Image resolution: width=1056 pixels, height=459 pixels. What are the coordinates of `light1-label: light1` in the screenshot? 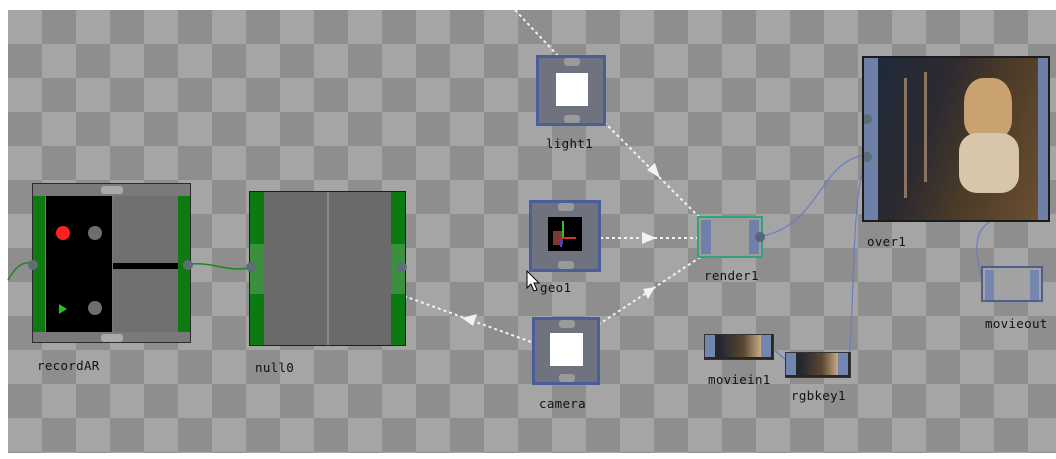 It's located at (569, 143).